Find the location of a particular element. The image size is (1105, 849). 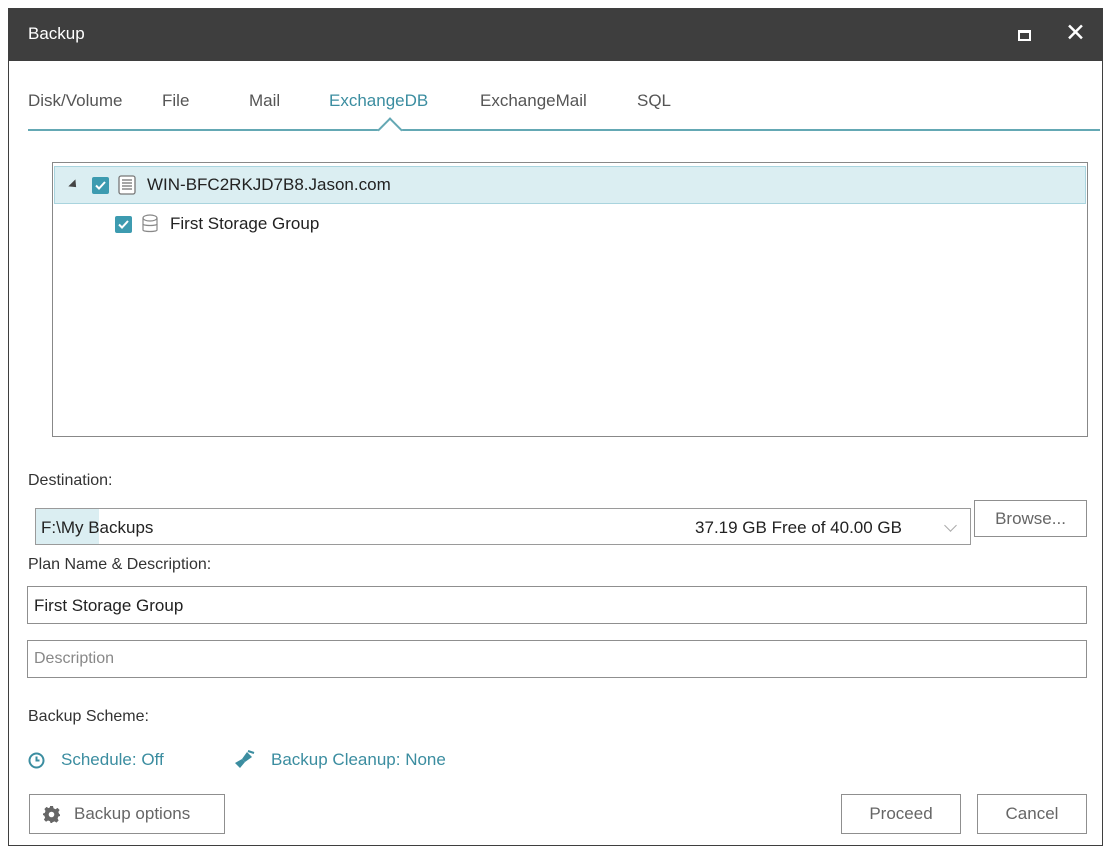

destination-path: F:\My Backups is located at coordinates (97, 527).